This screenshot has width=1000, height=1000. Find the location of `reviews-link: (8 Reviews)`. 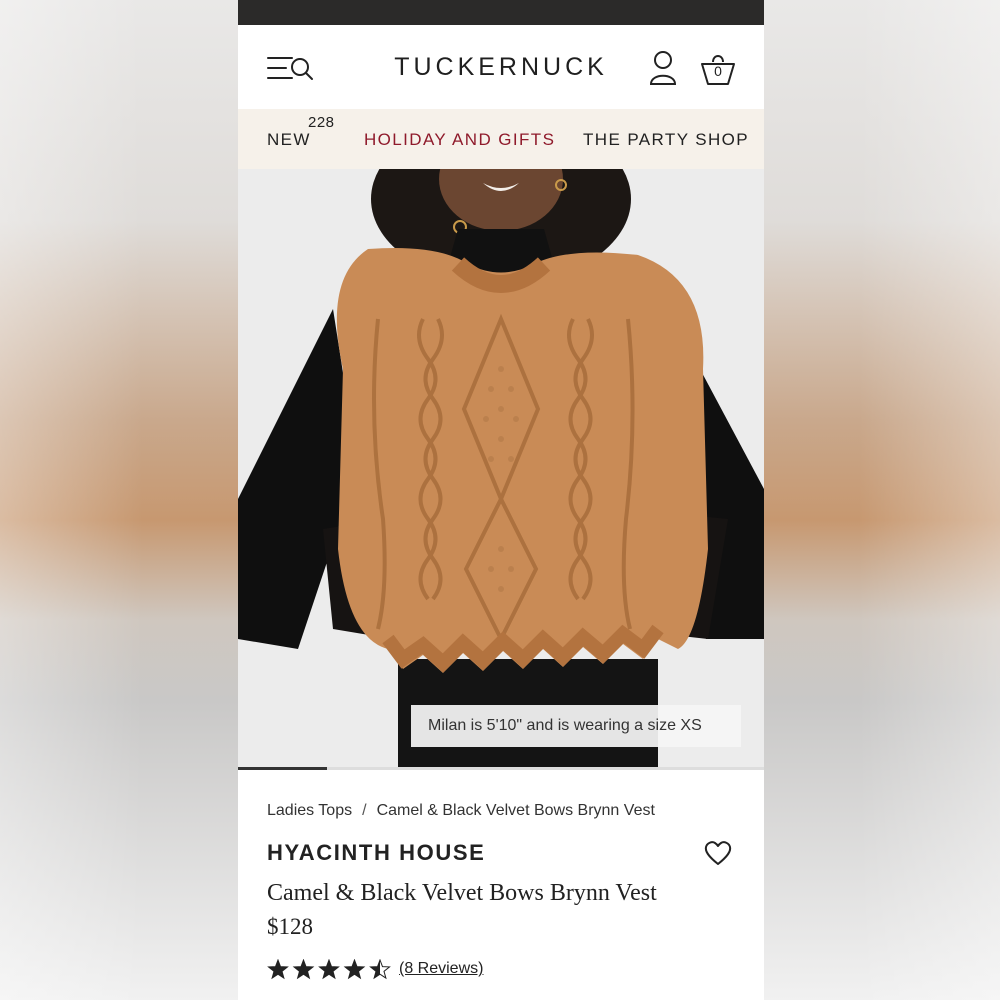

reviews-link: (8 Reviews) is located at coordinates (441, 969).